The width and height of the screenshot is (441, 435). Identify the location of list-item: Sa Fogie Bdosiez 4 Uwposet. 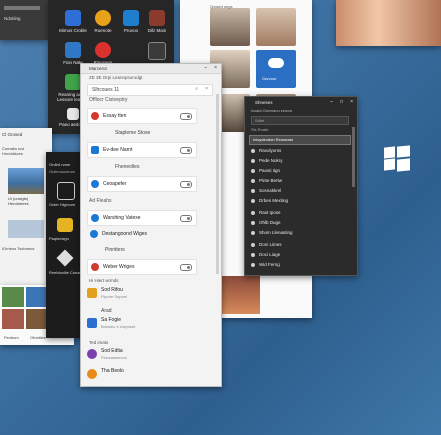
(147, 324).